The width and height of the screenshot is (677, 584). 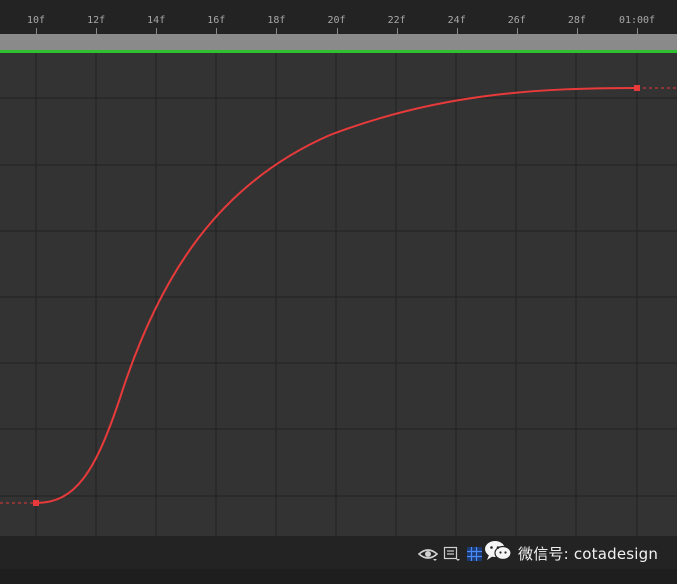 I want to click on bottom-strip, so click(x=338, y=576).